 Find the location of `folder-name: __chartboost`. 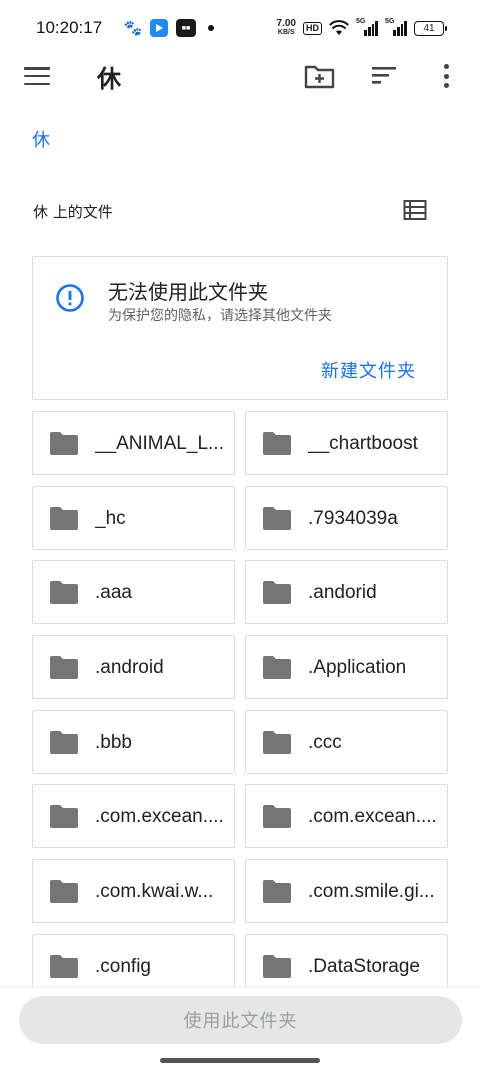

folder-name: __chartboost is located at coordinates (363, 443).